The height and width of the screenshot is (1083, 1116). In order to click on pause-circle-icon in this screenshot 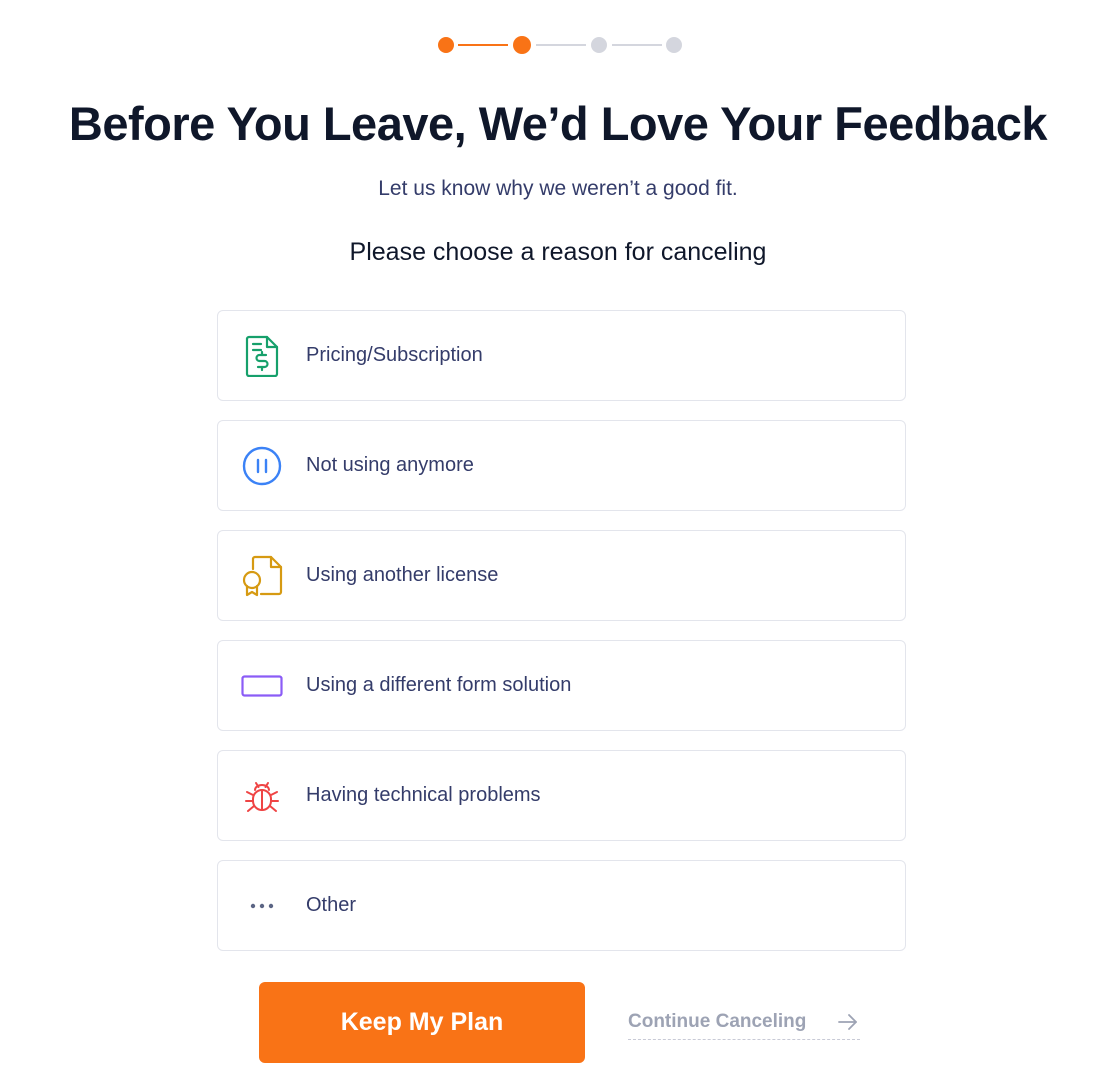, I will do `click(262, 466)`.